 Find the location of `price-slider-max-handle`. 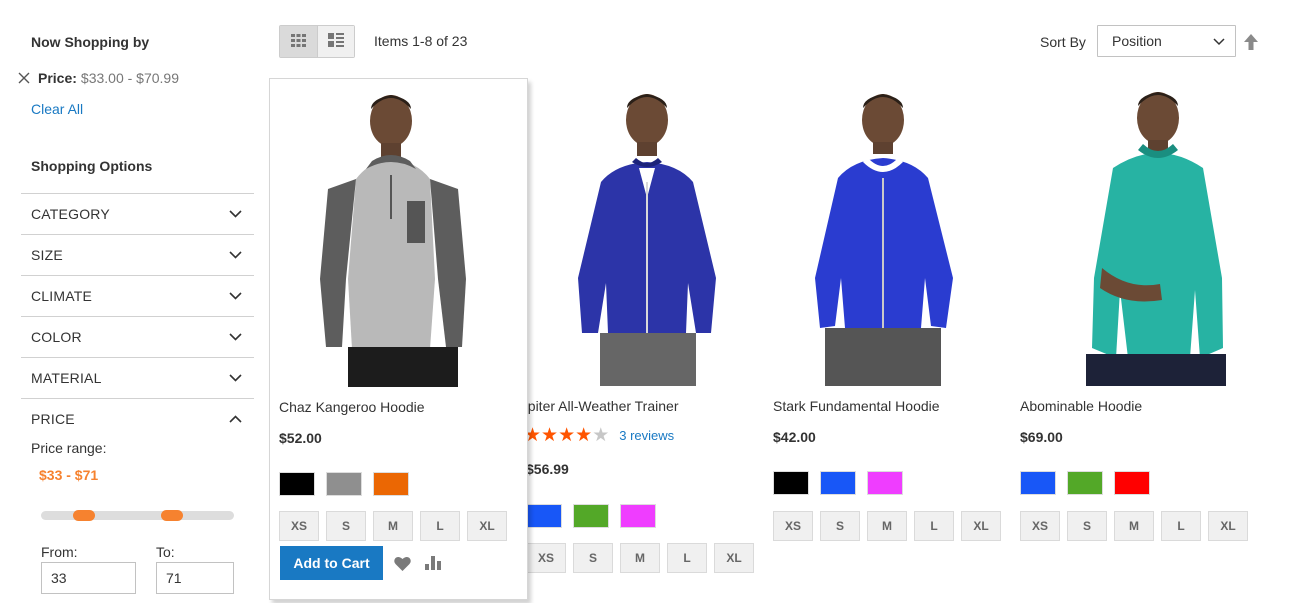

price-slider-max-handle is located at coordinates (172, 515).